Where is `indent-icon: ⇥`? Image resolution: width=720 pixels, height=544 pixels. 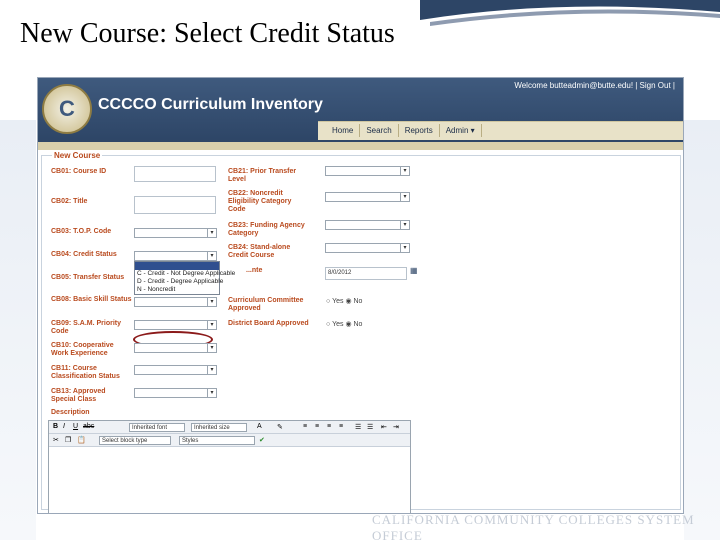
indent-icon: ⇥ is located at coordinates (396, 427).